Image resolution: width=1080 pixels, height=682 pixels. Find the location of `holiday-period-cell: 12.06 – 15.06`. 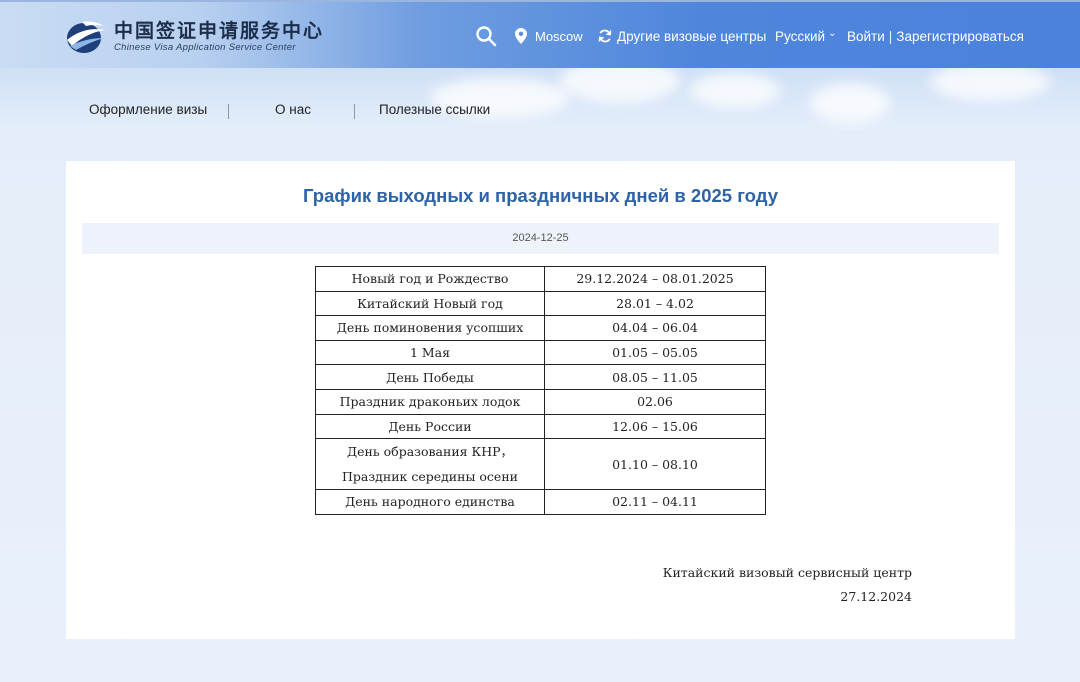

holiday-period-cell: 12.06 – 15.06 is located at coordinates (655, 426).